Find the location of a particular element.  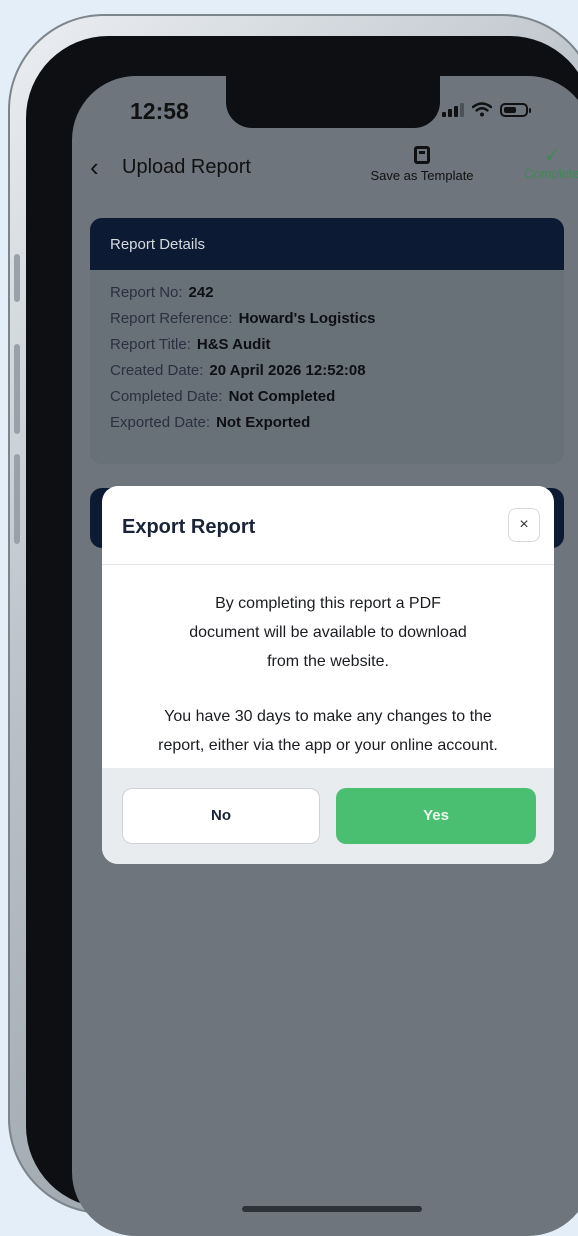

status-time: 12:58 is located at coordinates (159, 111).